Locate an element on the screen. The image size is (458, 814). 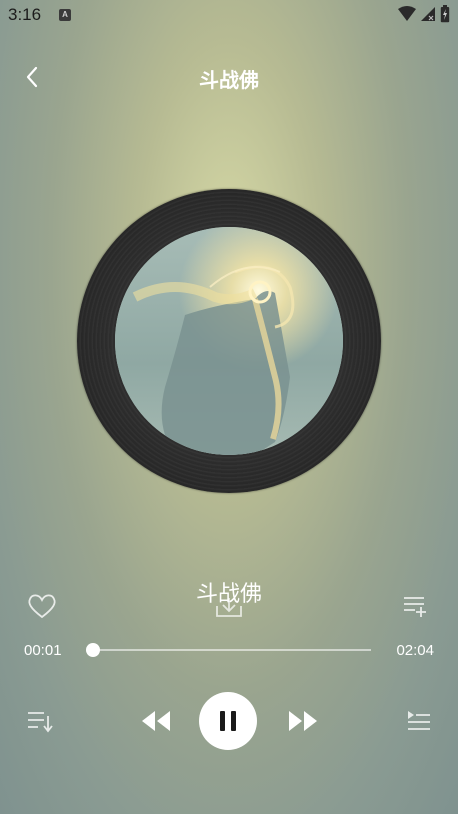
action-row is located at coordinates (229, 607).